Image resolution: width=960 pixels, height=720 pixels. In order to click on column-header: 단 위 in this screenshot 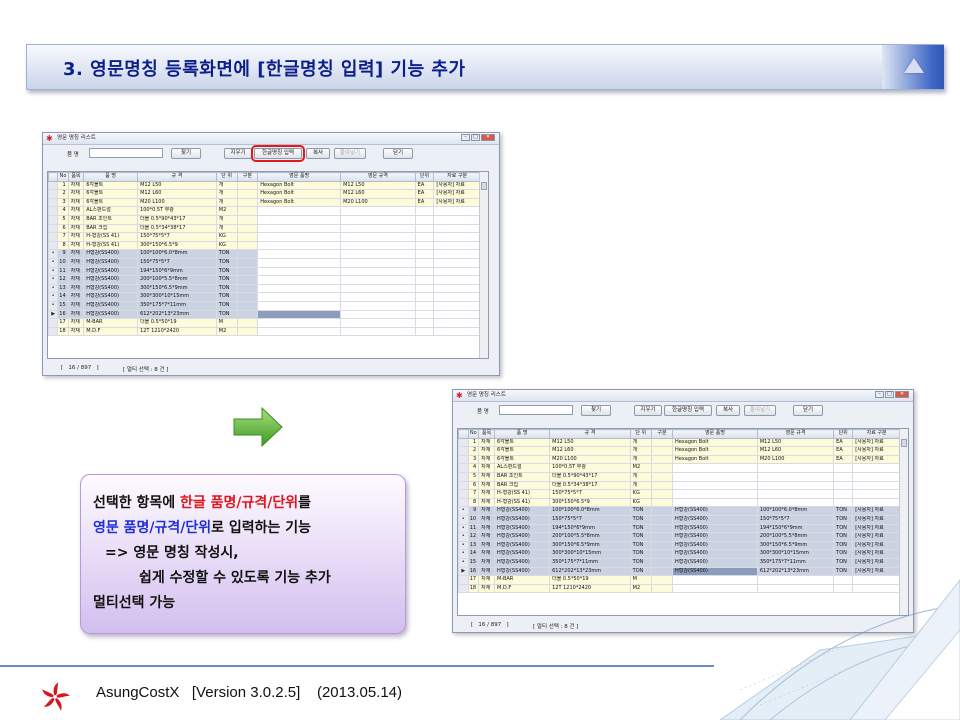, I will do `click(226, 177)`.